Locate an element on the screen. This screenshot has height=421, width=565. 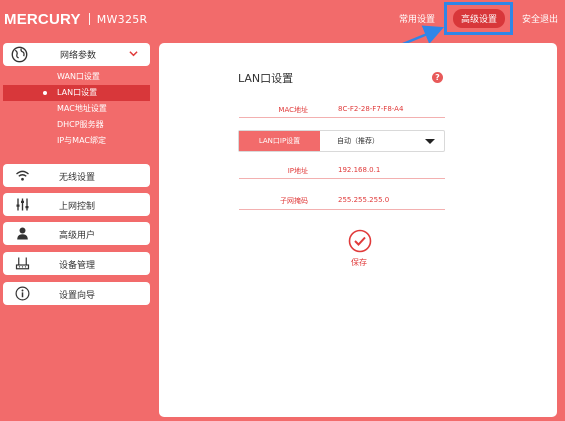
chevron-down-icon is located at coordinates (133, 54).